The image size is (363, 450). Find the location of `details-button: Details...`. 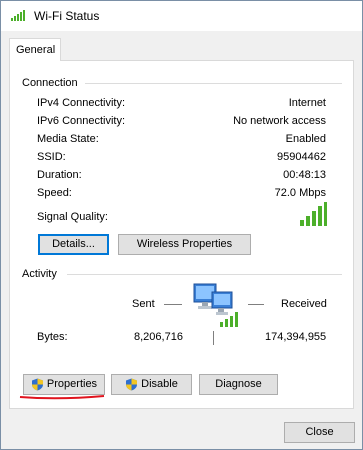

details-button: Details... is located at coordinates (73, 244).